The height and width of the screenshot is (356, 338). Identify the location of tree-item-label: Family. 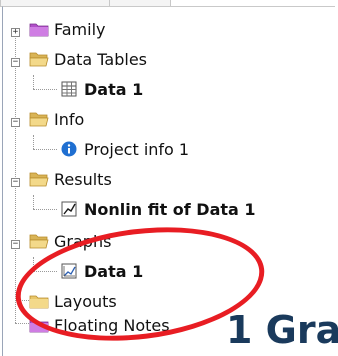
(80, 29).